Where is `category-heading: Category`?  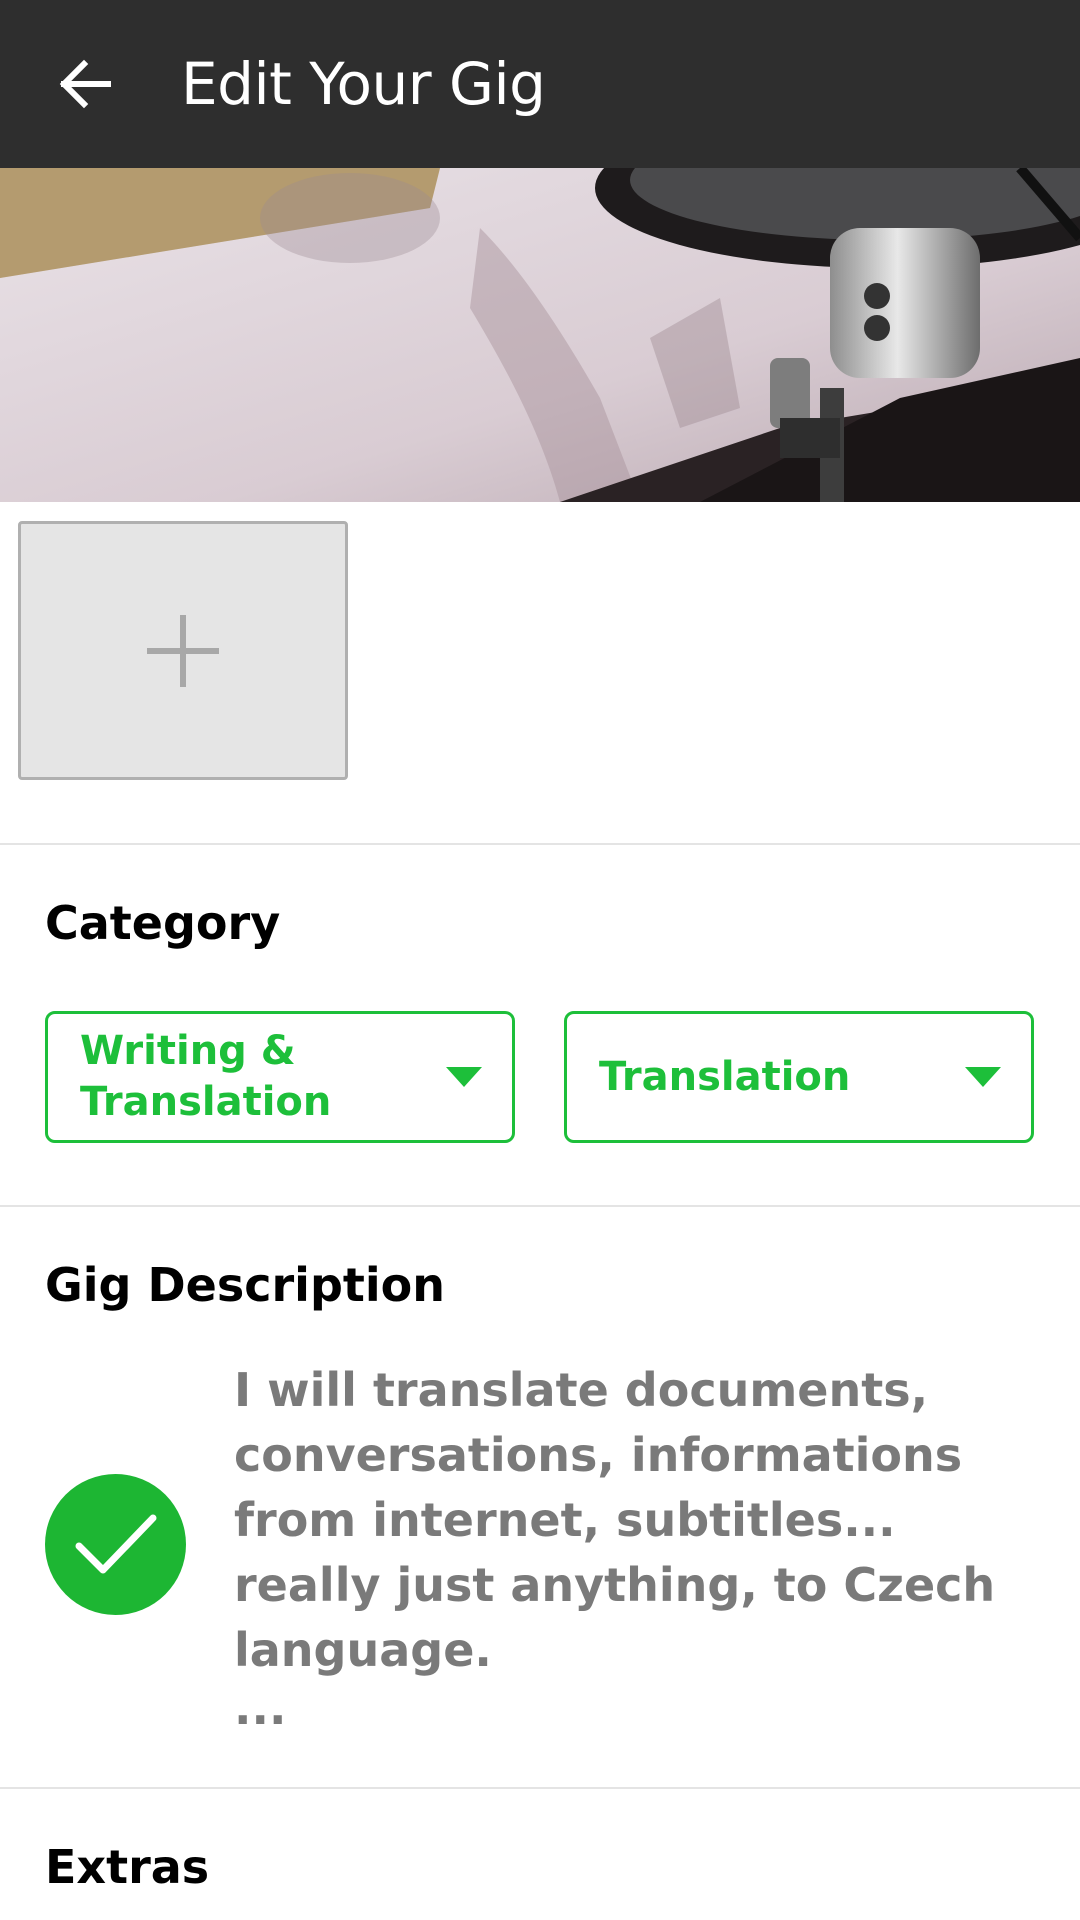 category-heading: Category is located at coordinates (163, 923).